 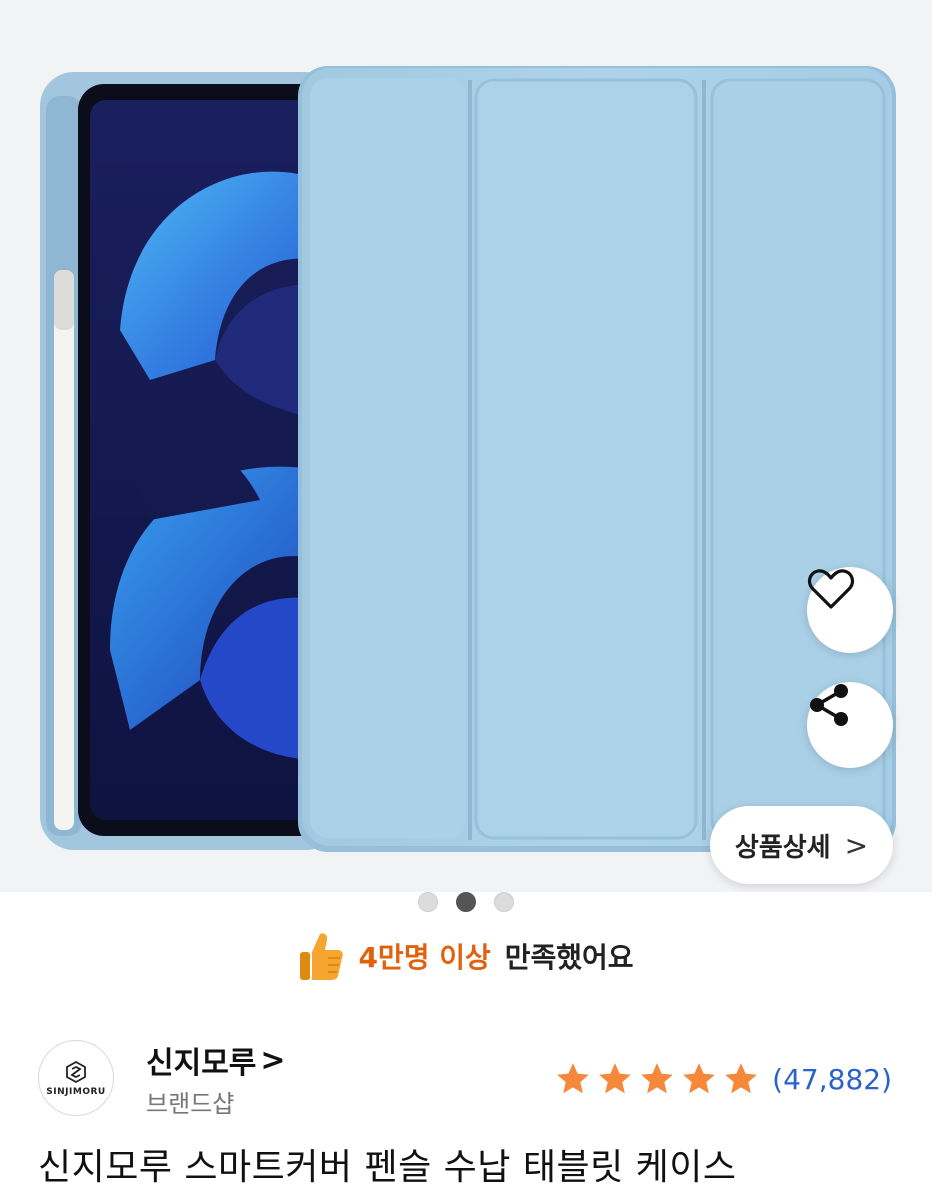 I want to click on like-button, so click(x=850, y=610).